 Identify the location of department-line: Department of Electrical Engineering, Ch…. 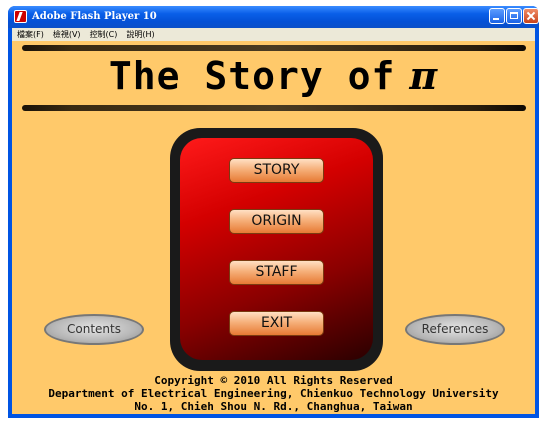
(273, 393).